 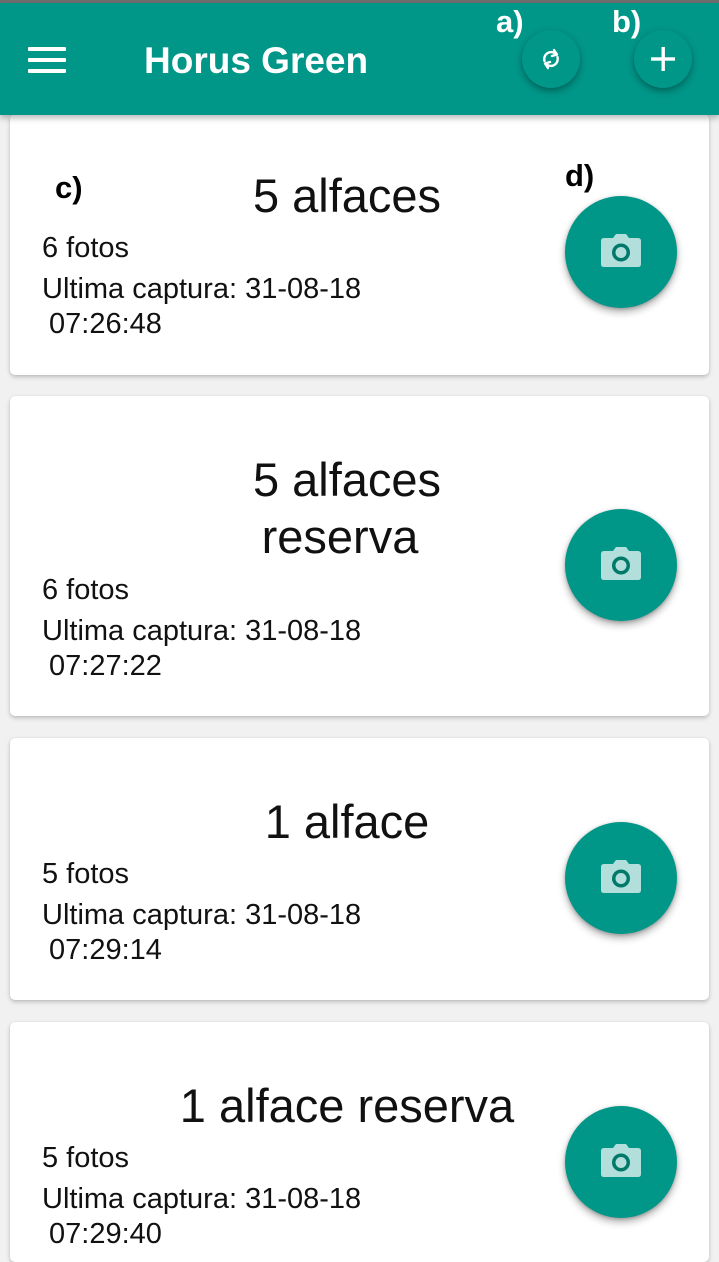 I want to click on menu-button, so click(x=47, y=60).